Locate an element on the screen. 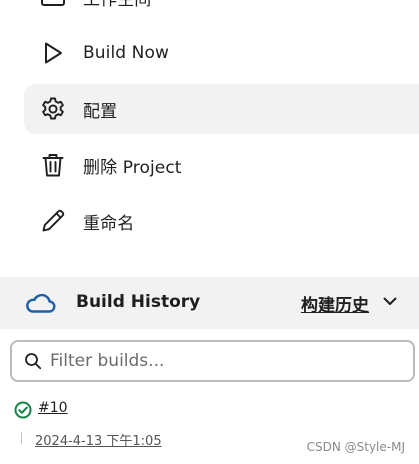 Image resolution: width=419 pixels, height=464 pixels. build-timeline-divider is located at coordinates (21, 438).